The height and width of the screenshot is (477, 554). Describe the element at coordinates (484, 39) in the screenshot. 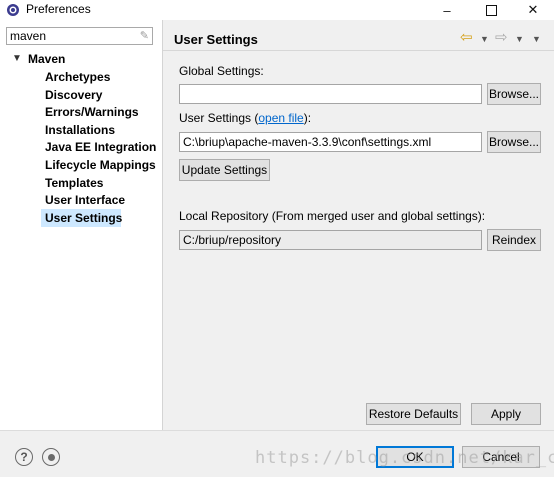

I see `back-menu-chevron-icon: ▼` at that location.